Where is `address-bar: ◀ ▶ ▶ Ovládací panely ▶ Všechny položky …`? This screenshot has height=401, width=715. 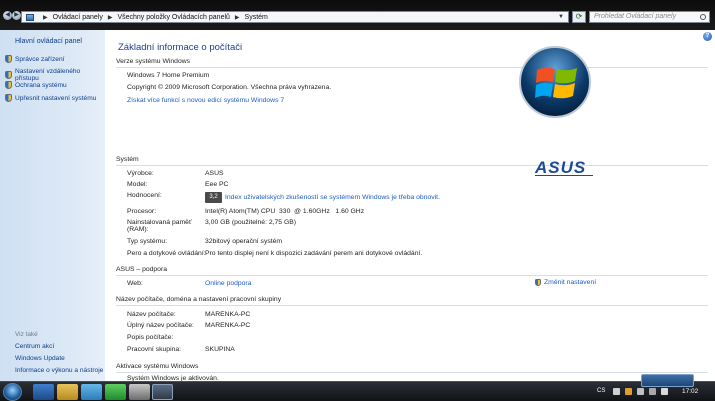 address-bar: ◀ ▶ ▶ Ovládací panely ▶ Všechny položky … is located at coordinates (357, 15).